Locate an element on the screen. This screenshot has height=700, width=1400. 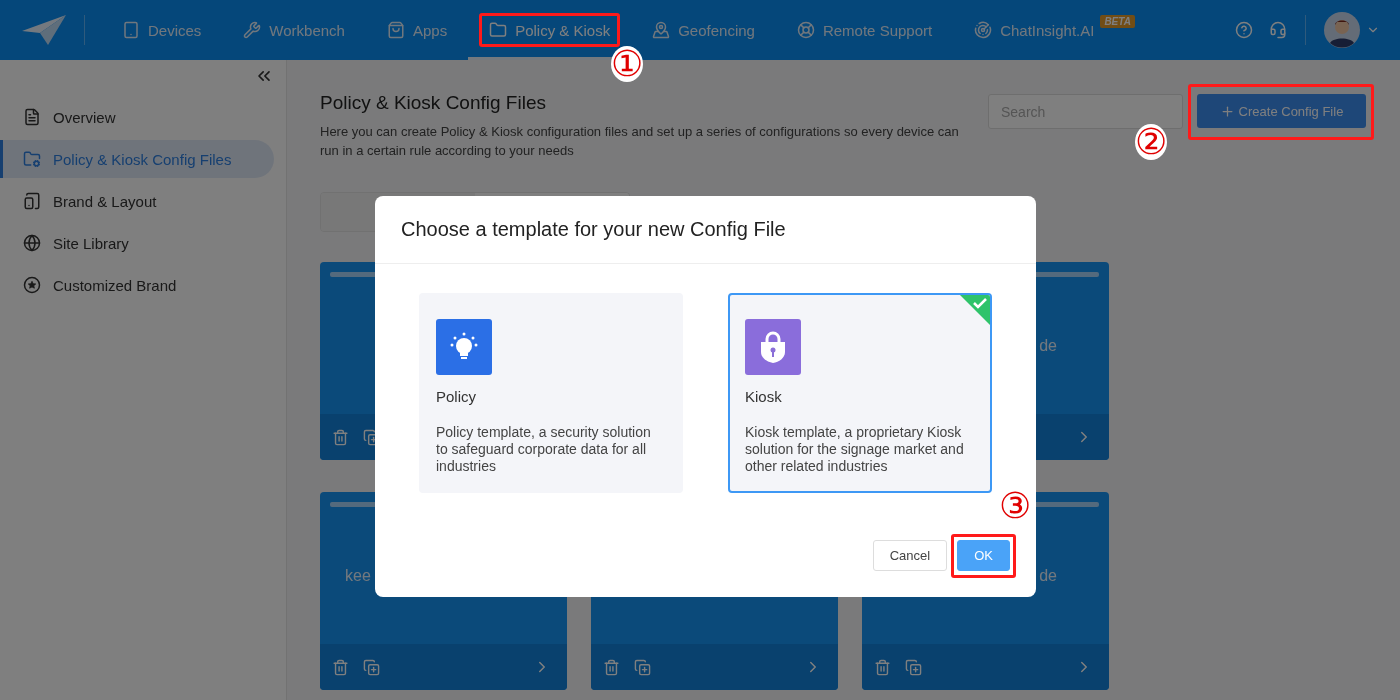
template-description: Policy template, a security solution to safeguard corporate data for all industries is located at coordinates (544, 449).